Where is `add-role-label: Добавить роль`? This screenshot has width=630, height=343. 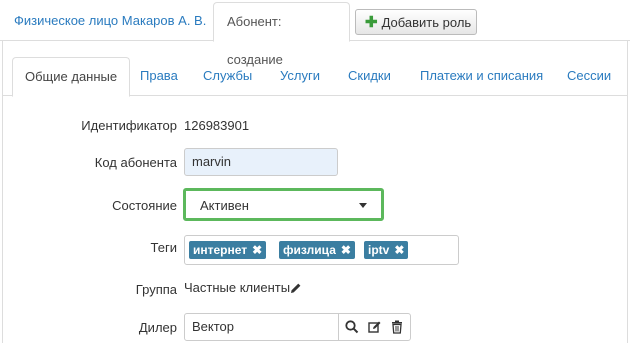
add-role-label: Добавить роль is located at coordinates (426, 22).